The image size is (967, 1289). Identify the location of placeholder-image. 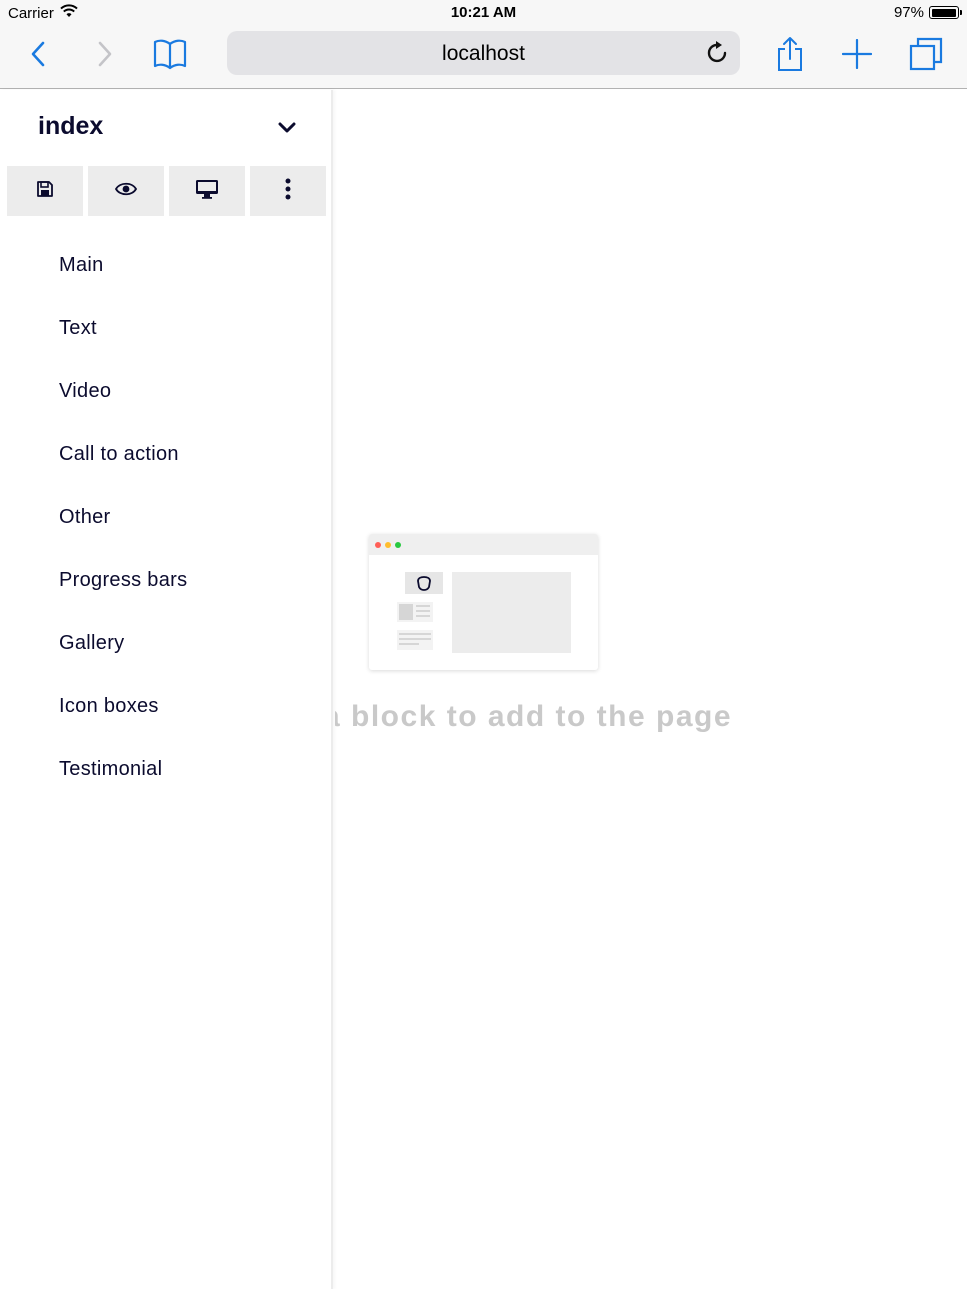
(511, 612).